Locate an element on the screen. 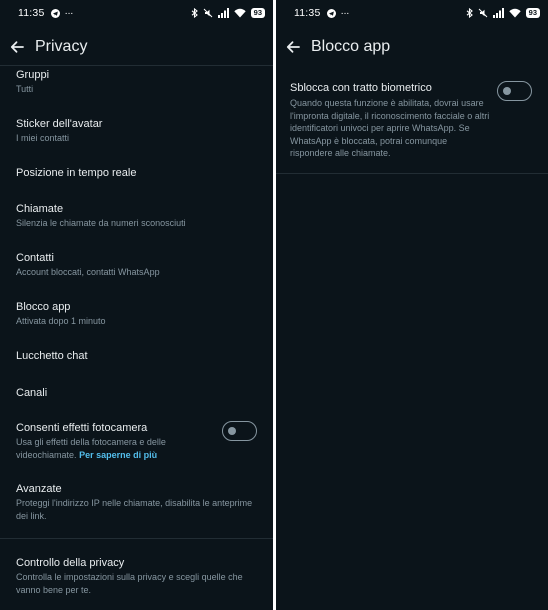 The height and width of the screenshot is (610, 548). setting-blocco-app: Blocco app Attivata dopo 1 minuto is located at coordinates (137, 314).